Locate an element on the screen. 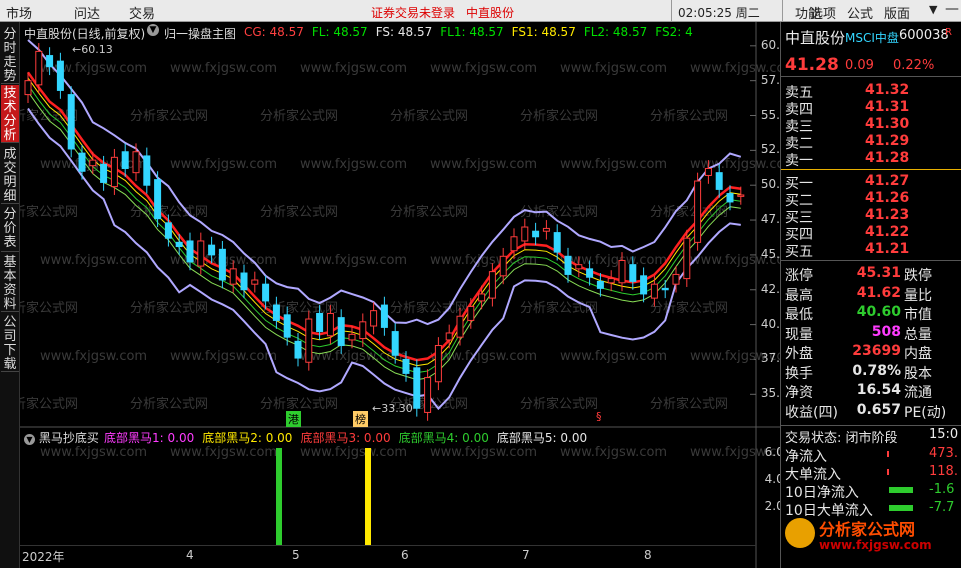 This screenshot has width=961, height=568. flow-value: 473. is located at coordinates (943, 453).